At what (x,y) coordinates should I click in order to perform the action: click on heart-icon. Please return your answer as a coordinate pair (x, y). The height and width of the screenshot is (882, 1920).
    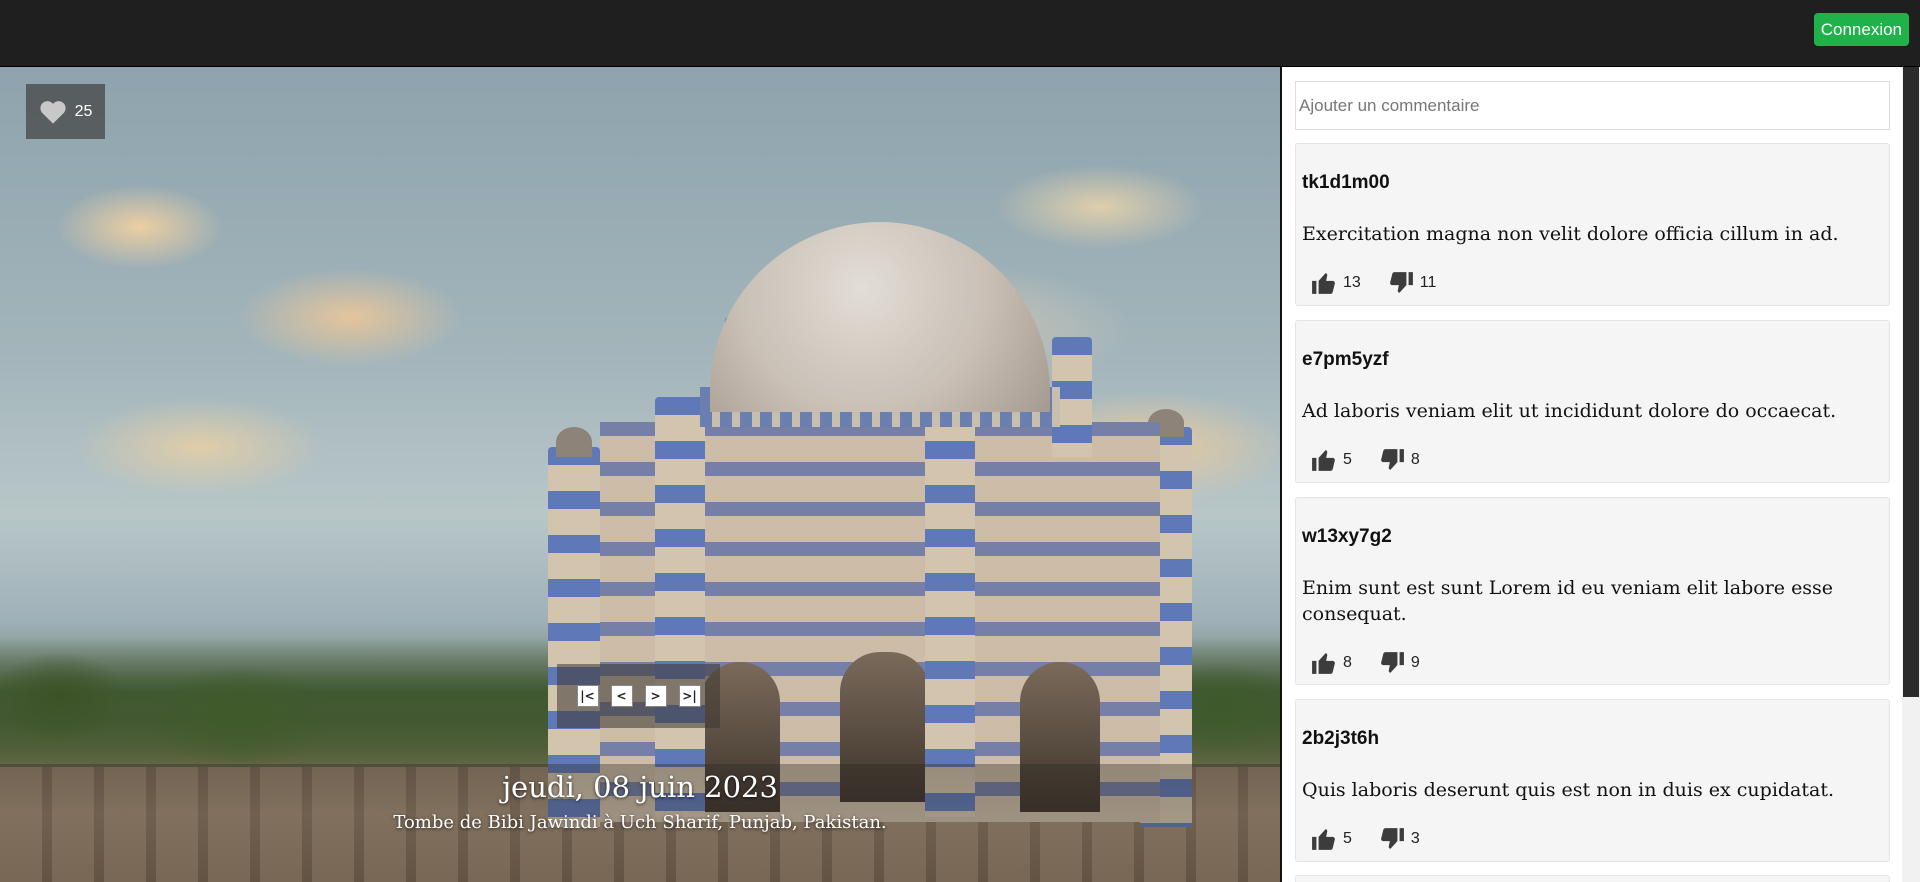
    Looking at the image, I should click on (52, 112).